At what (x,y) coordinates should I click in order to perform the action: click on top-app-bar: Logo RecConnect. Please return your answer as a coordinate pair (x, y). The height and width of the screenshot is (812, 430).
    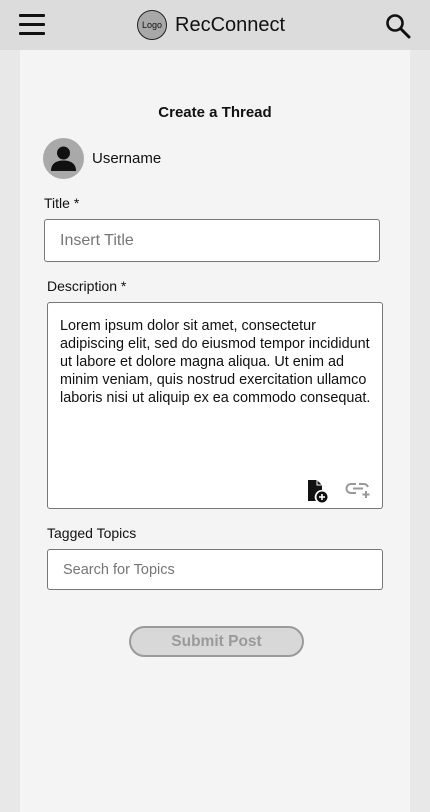
    Looking at the image, I should click on (215, 25).